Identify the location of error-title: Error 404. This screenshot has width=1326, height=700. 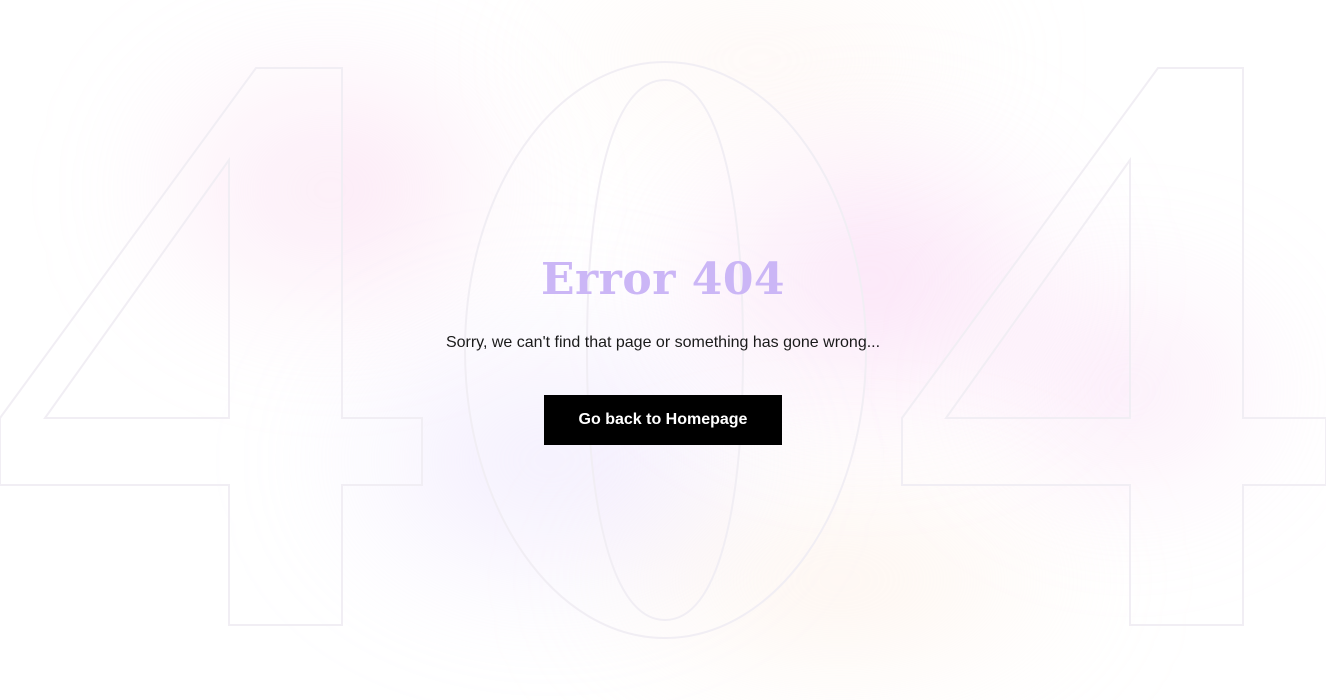
(663, 279).